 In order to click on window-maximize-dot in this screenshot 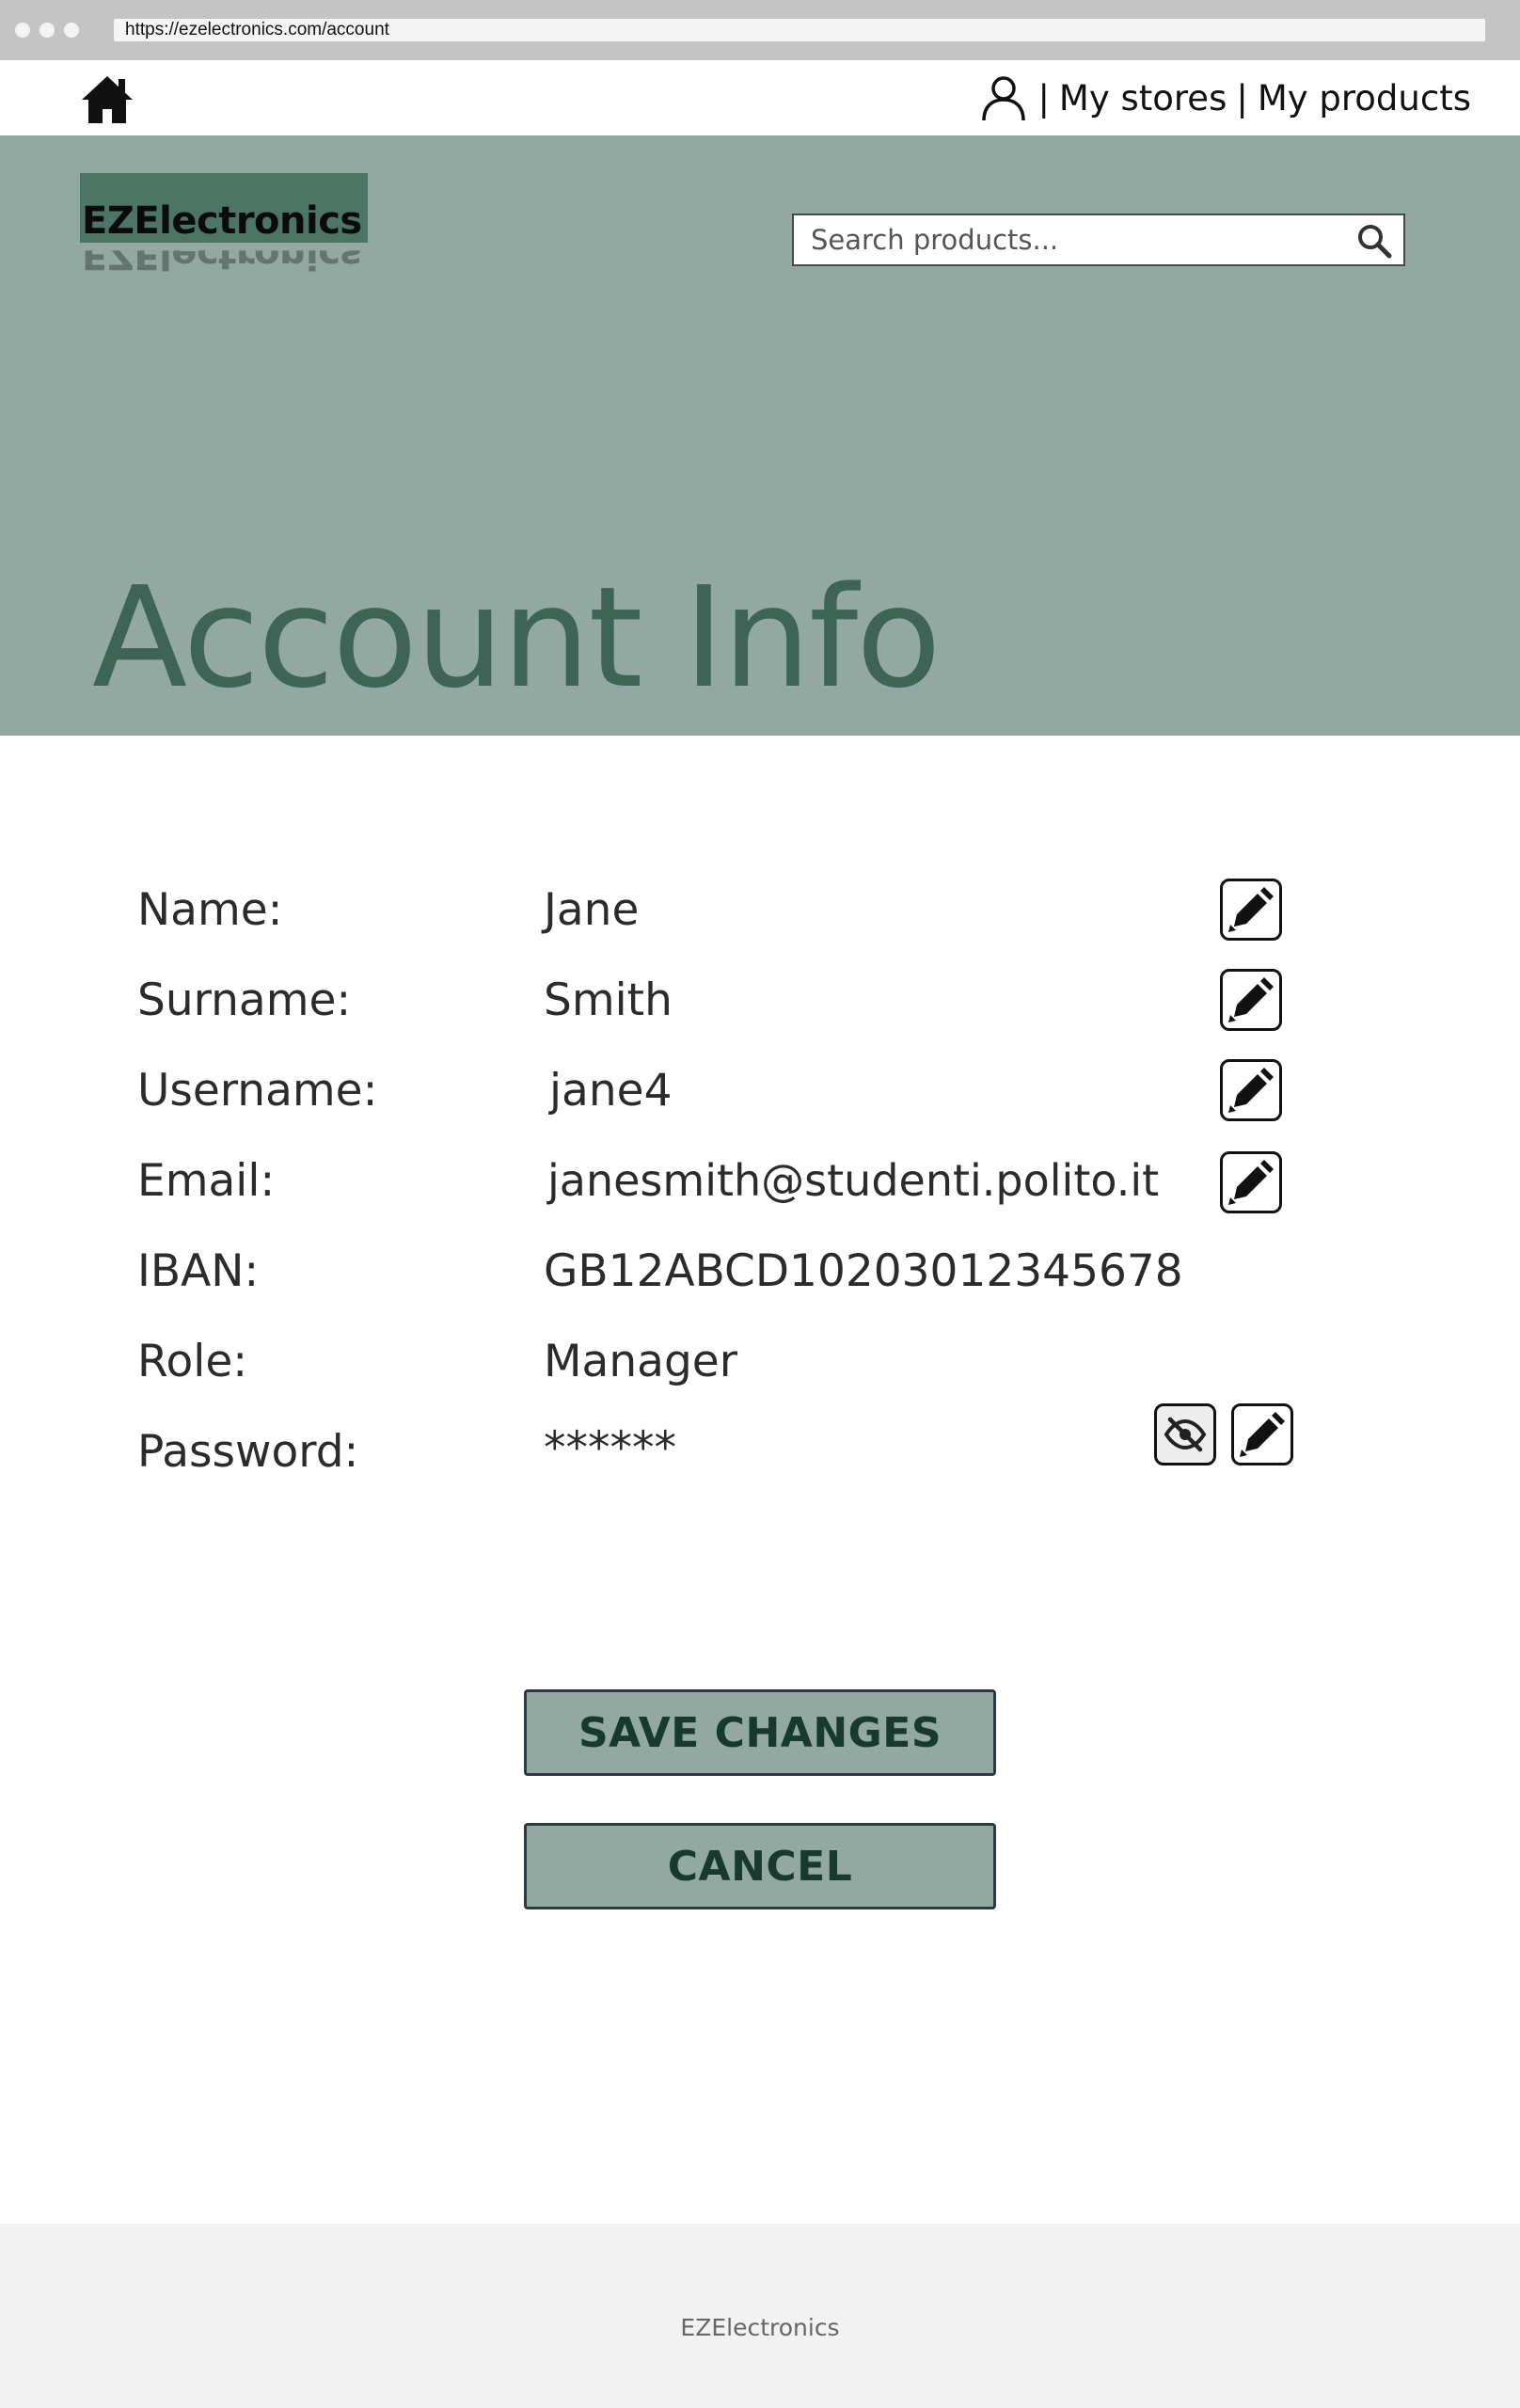, I will do `click(71, 31)`.